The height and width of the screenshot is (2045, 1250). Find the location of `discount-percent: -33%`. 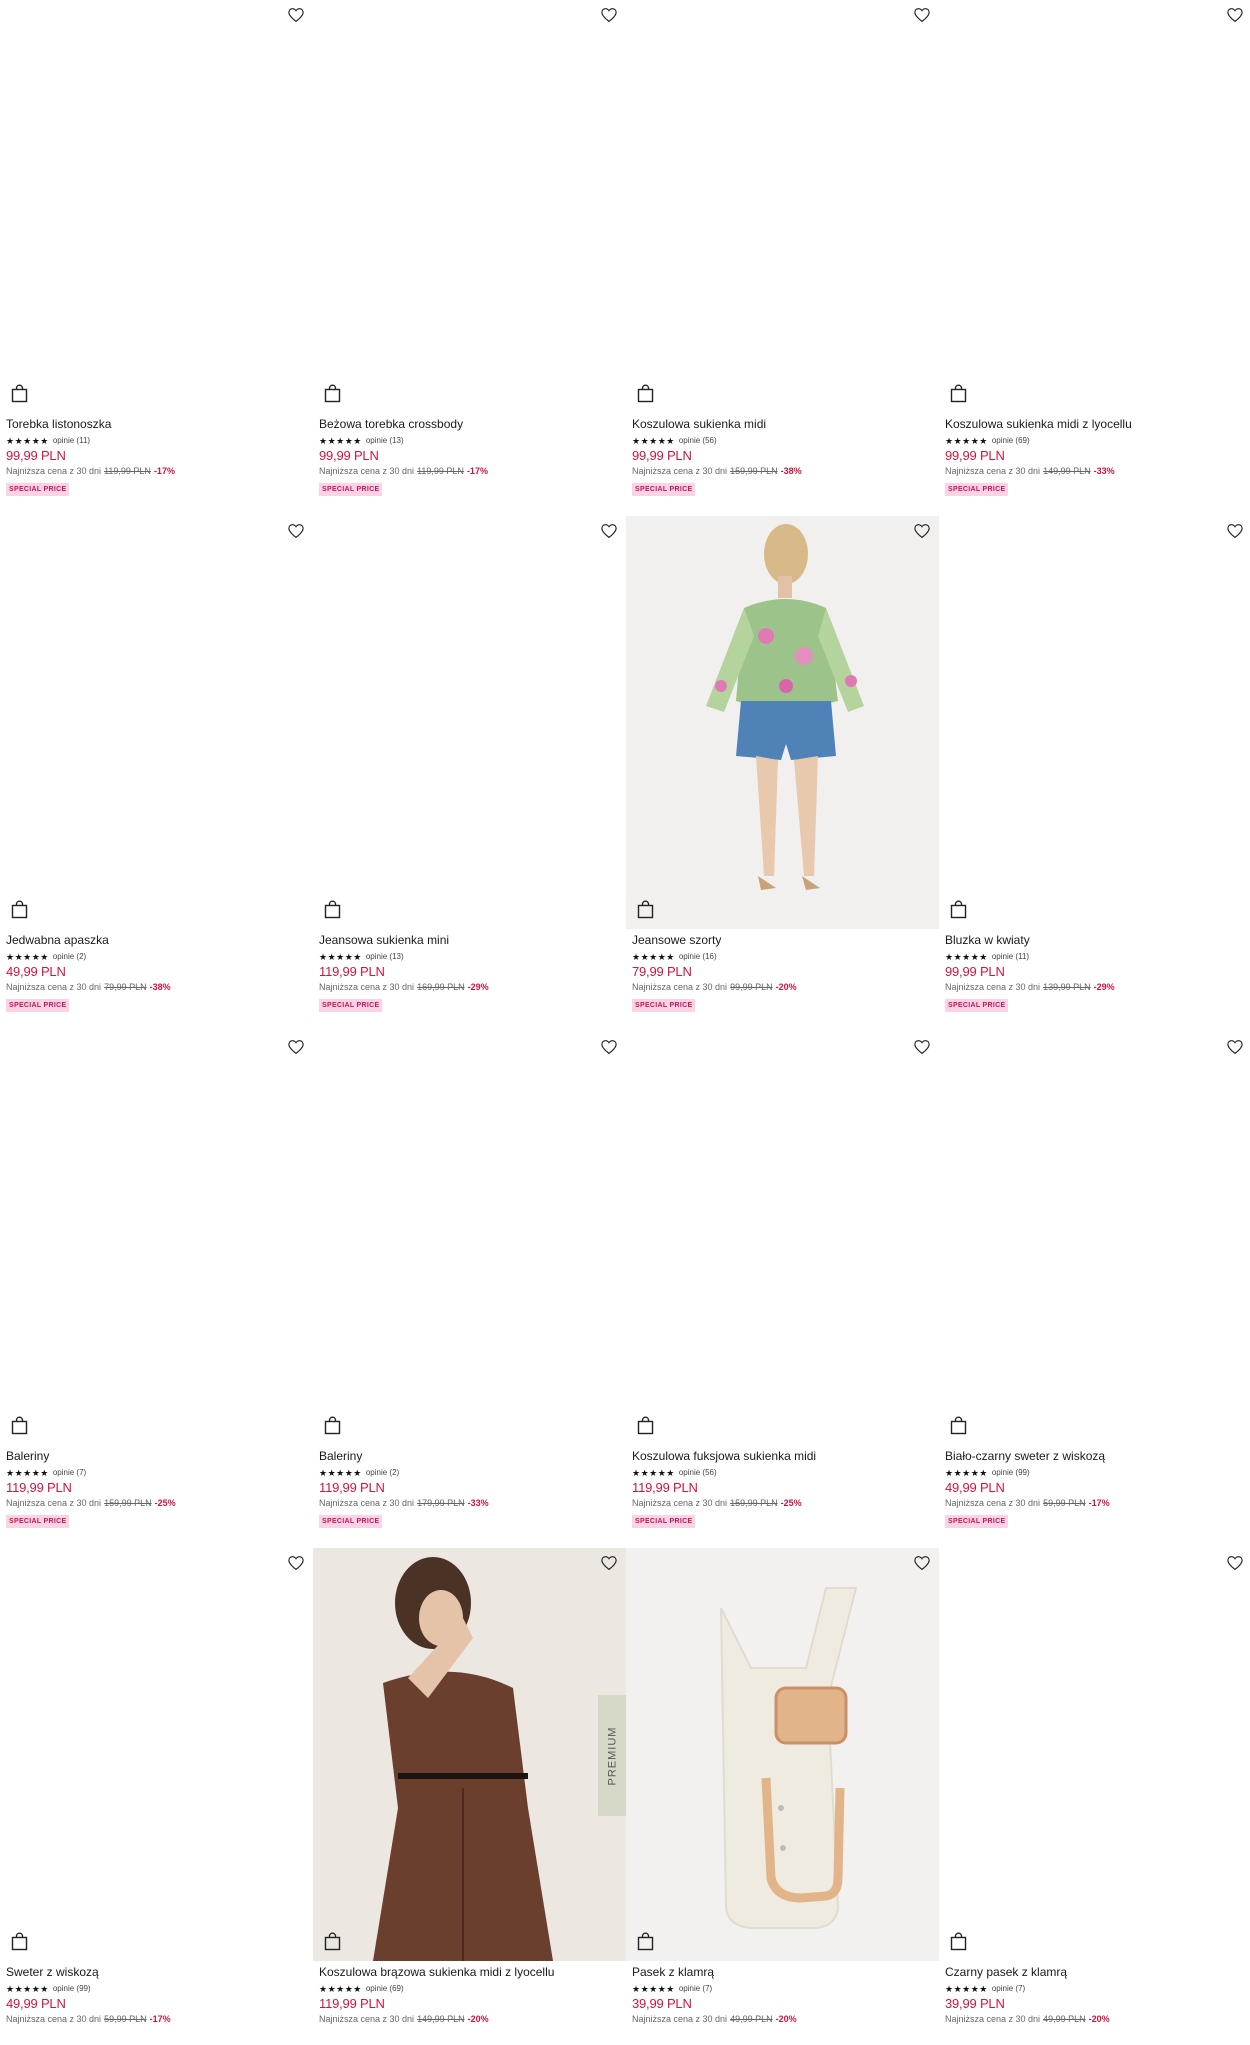

discount-percent: -33% is located at coordinates (478, 1503).